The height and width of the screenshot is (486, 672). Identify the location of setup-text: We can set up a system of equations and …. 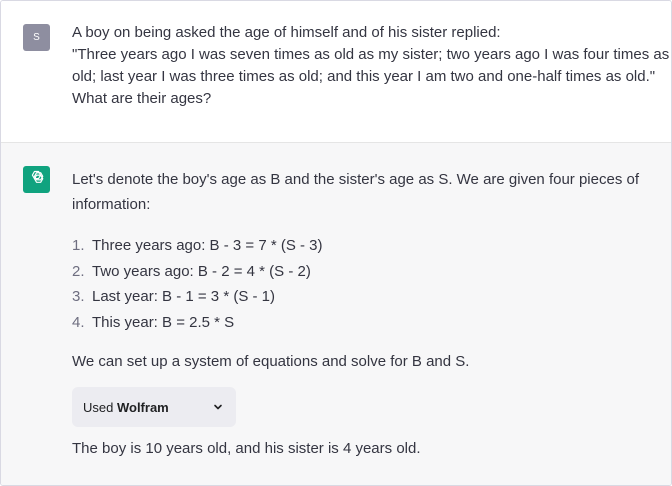
(271, 361).